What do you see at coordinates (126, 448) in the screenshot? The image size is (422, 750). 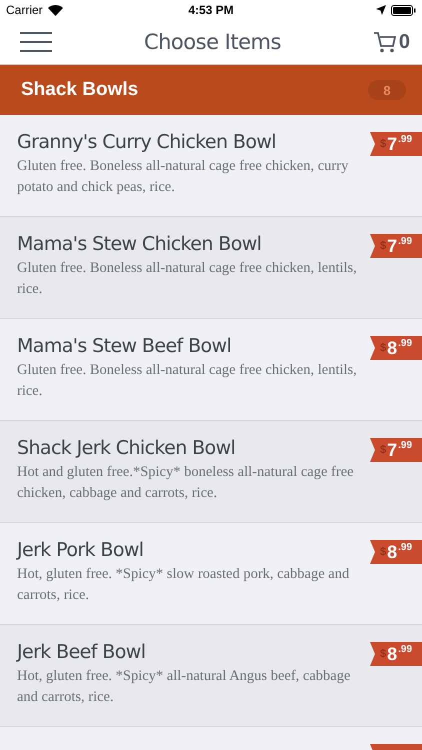 I see `item-name: Shack Jerk Chicken Bowl` at bounding box center [126, 448].